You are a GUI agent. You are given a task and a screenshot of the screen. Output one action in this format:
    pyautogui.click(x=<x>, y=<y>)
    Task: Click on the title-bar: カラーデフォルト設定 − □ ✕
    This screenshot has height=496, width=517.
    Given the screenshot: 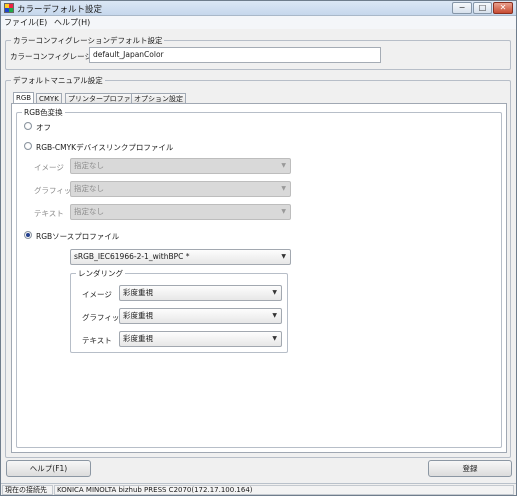 What is the action you would take?
    pyautogui.click(x=258, y=8)
    